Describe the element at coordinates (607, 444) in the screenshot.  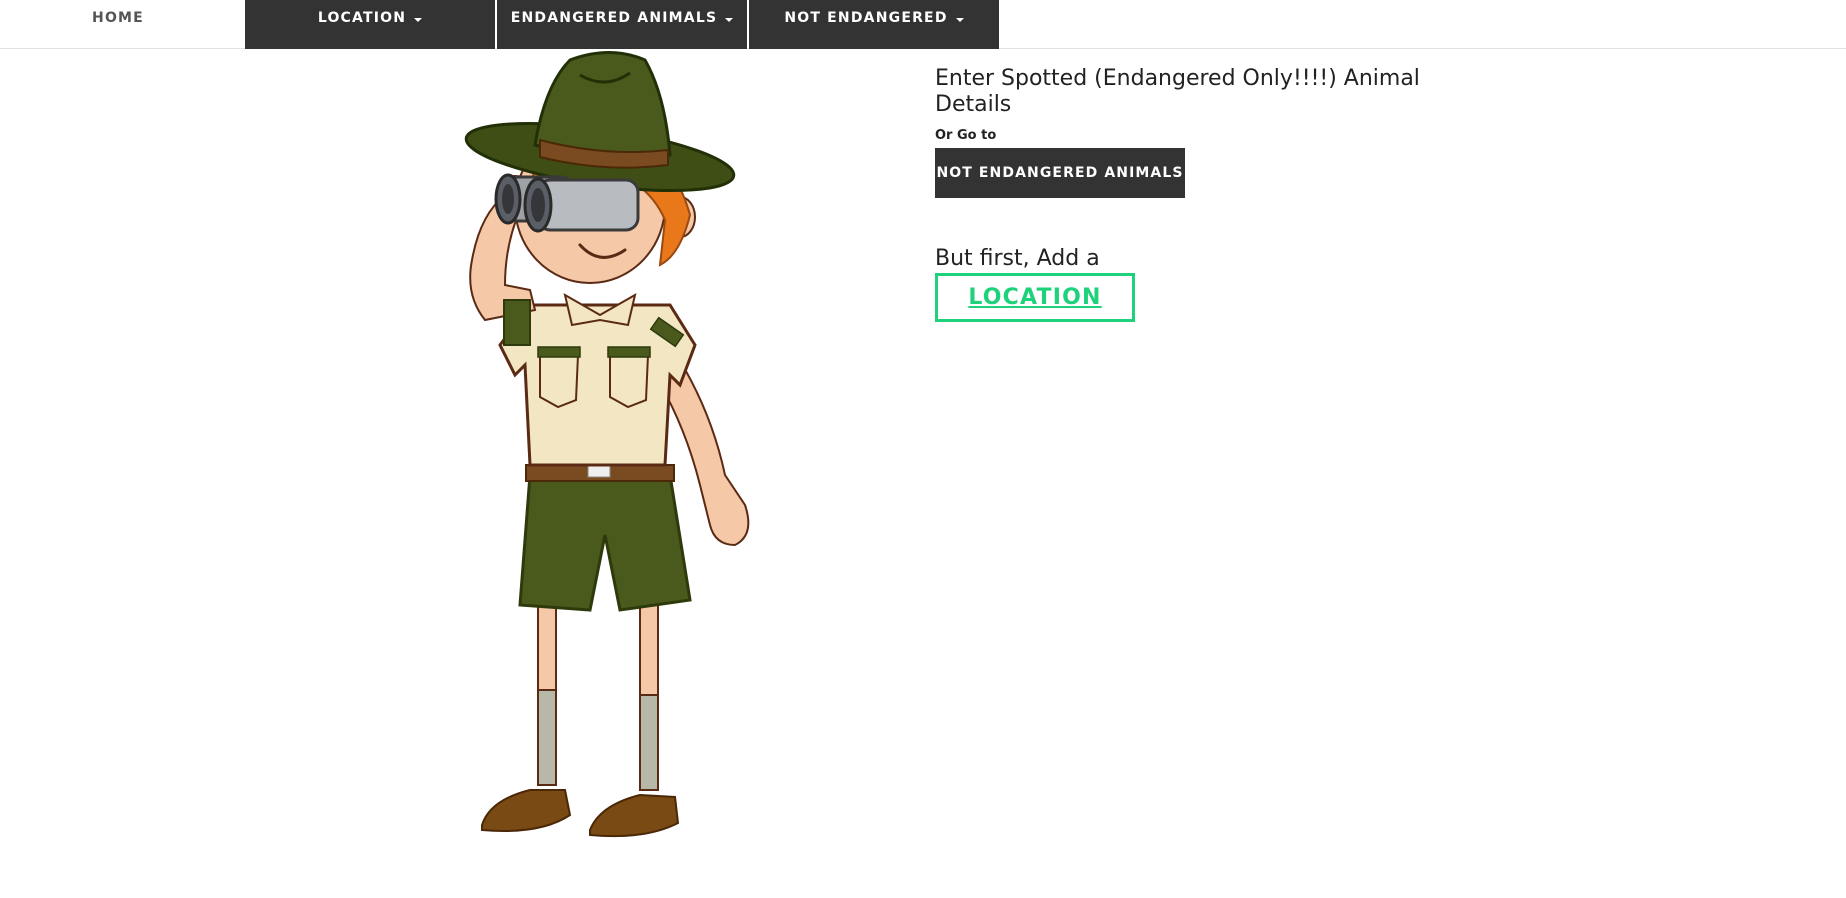
I see `park-ranger-illustration` at that location.